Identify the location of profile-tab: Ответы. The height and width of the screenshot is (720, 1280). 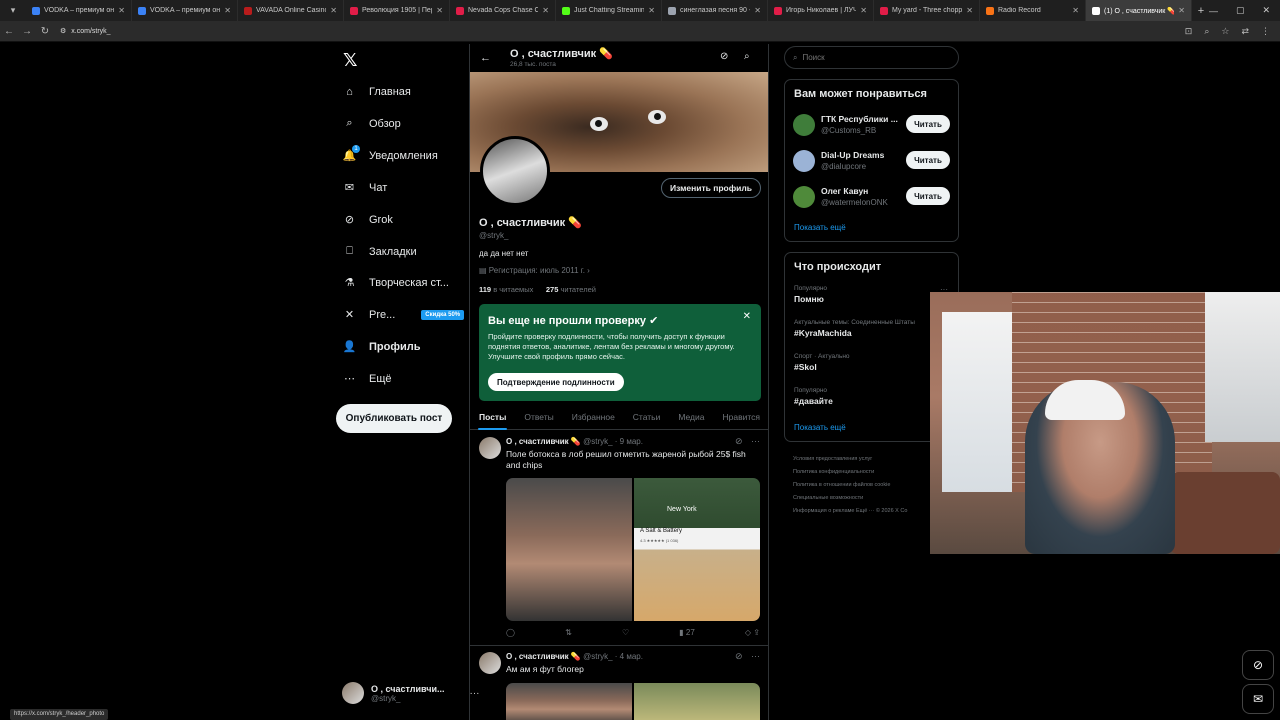
(538, 417).